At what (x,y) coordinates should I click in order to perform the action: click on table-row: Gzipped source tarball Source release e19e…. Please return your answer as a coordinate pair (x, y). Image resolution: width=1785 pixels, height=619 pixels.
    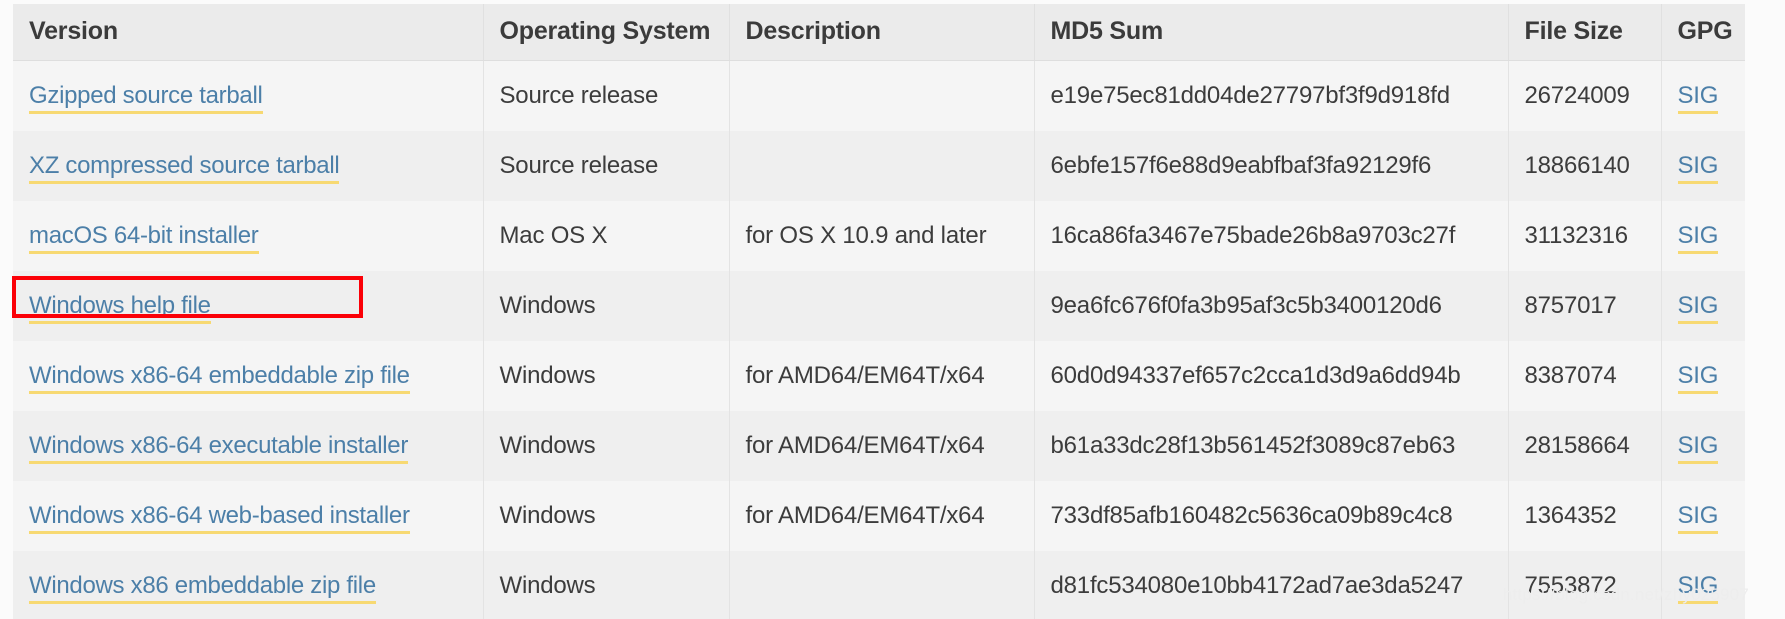
    Looking at the image, I should click on (879, 95).